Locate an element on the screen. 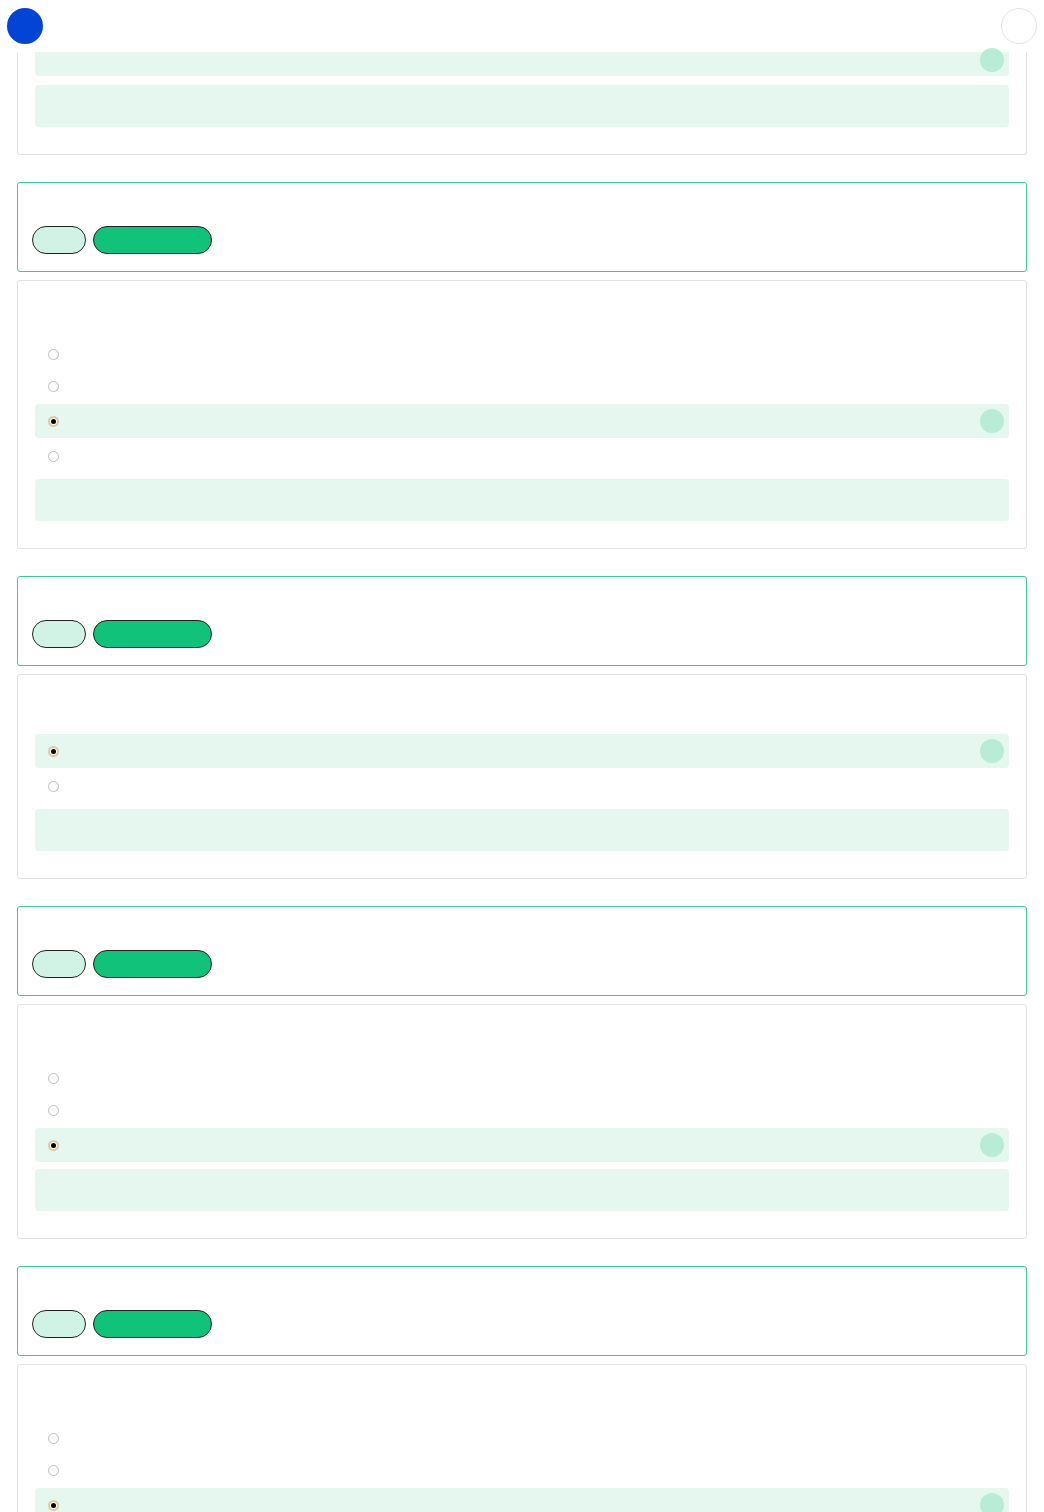 This screenshot has width=1044, height=1512. logo-icon is located at coordinates (25, 26).